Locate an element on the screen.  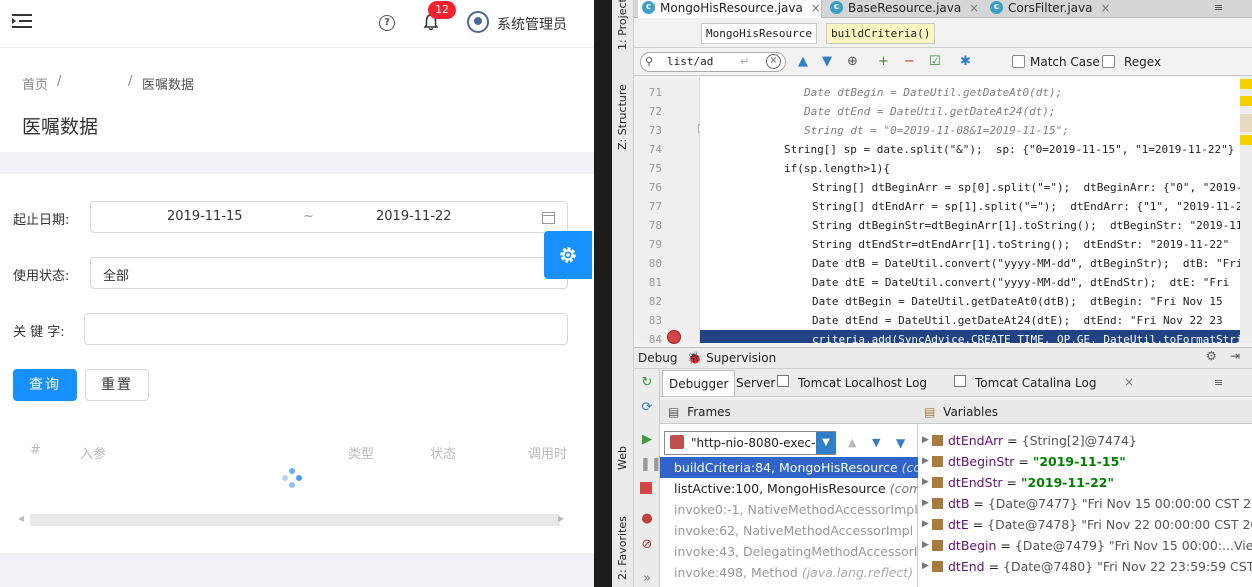
frames-header: ▤ Frames is located at coordinates (789, 412).